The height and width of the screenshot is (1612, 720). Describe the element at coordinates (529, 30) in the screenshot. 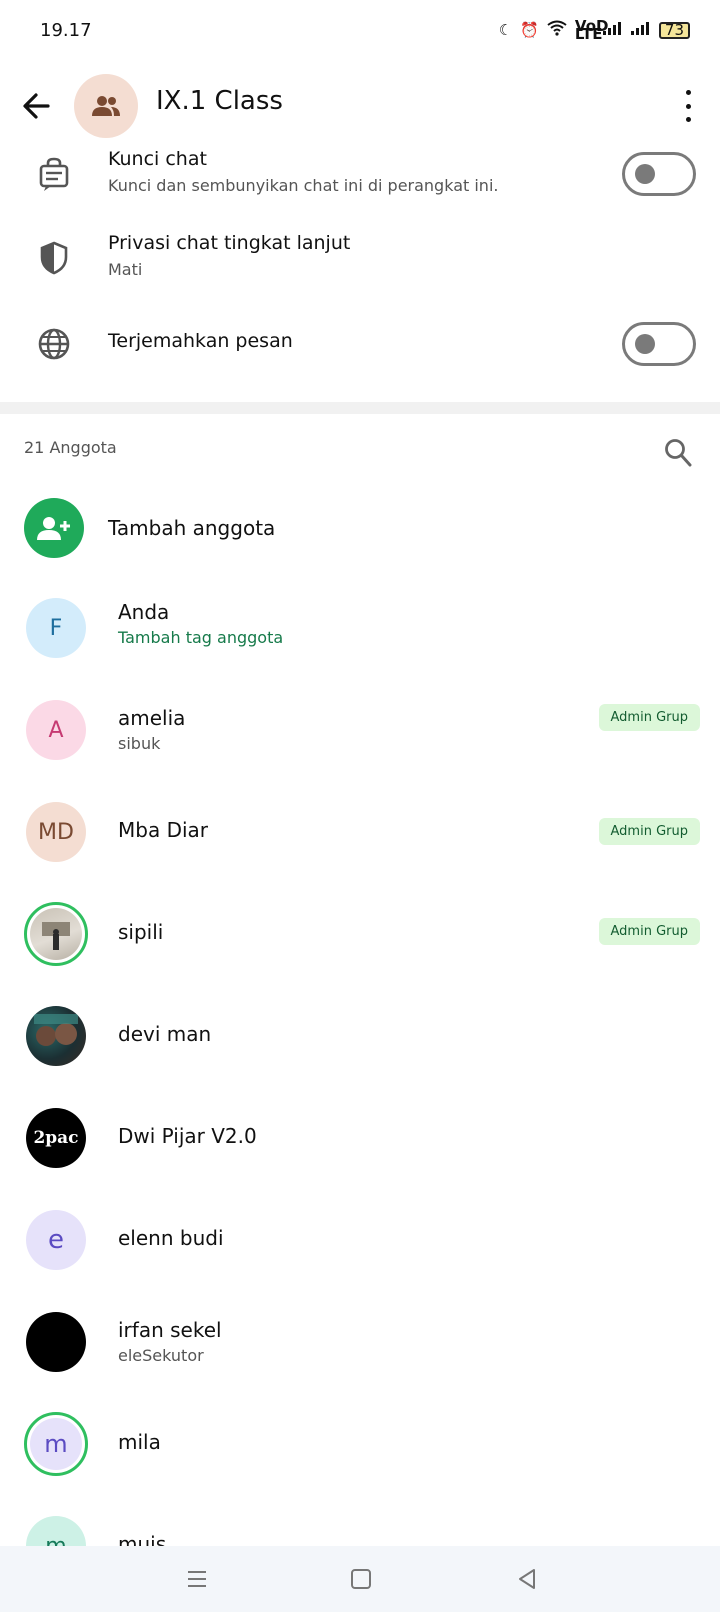

I see `alarm-icon: ⏰` at that location.